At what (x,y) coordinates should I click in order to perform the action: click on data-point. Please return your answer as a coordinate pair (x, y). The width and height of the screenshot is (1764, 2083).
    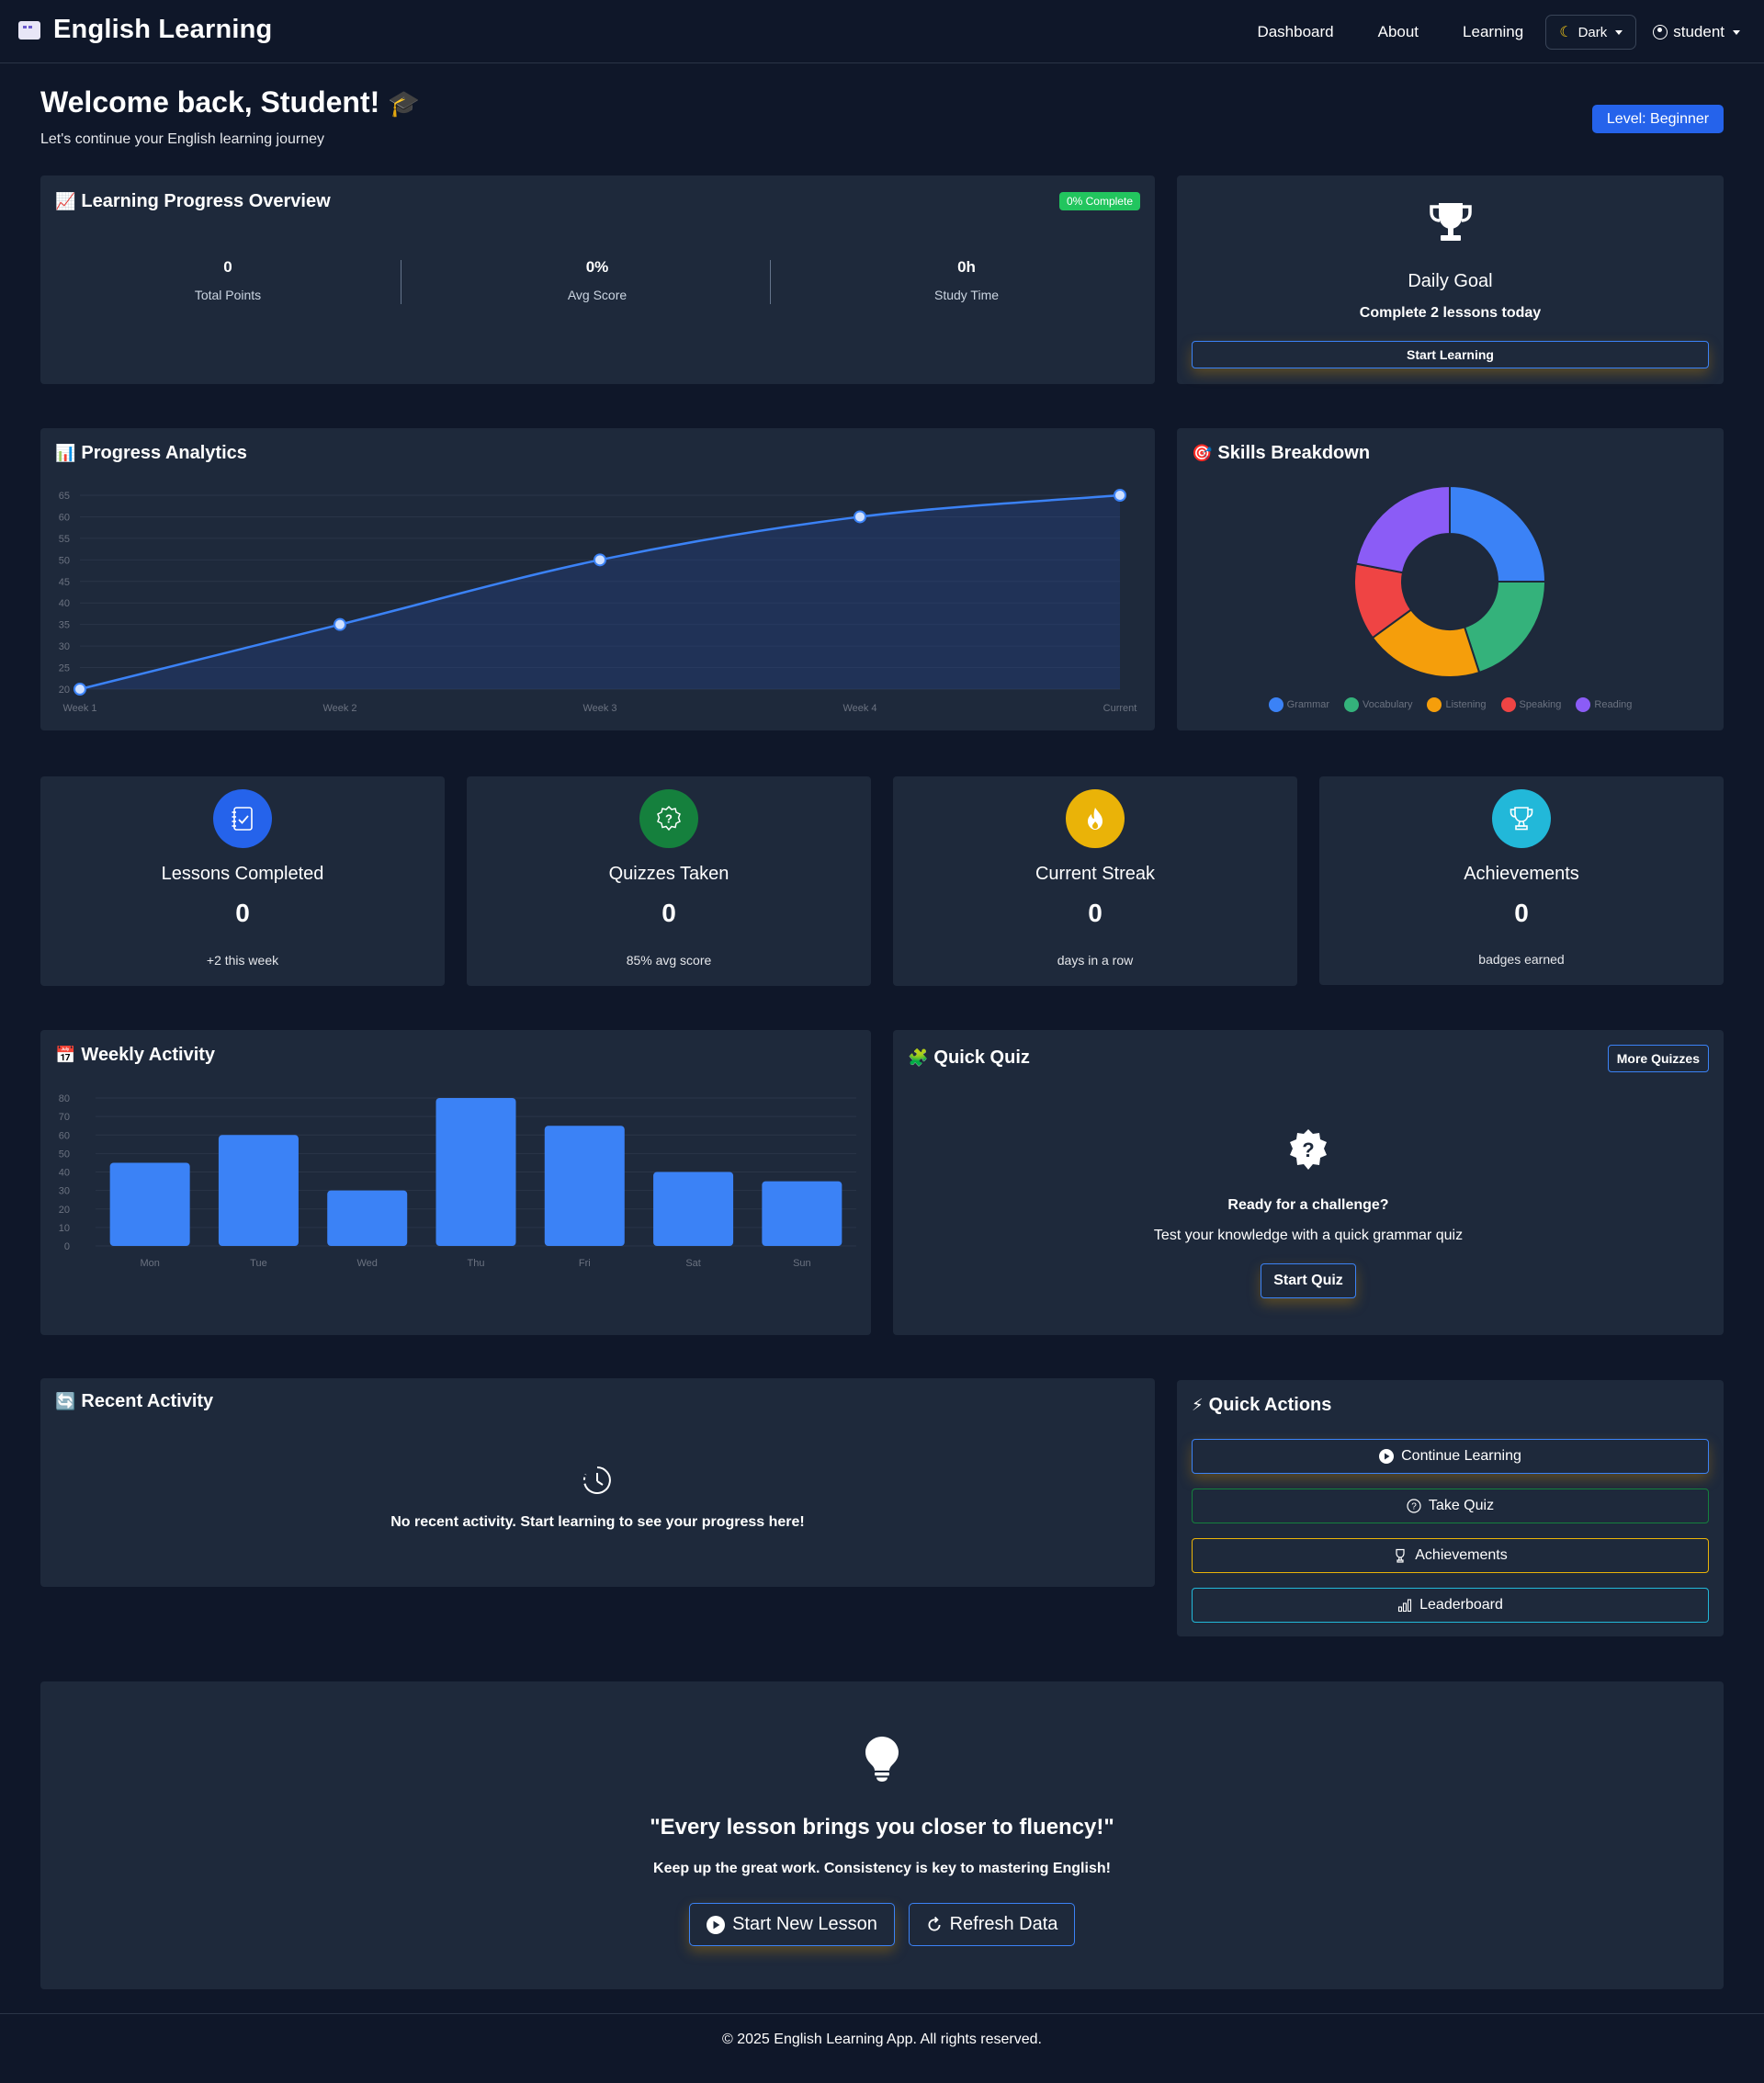
    Looking at the image, I should click on (80, 689).